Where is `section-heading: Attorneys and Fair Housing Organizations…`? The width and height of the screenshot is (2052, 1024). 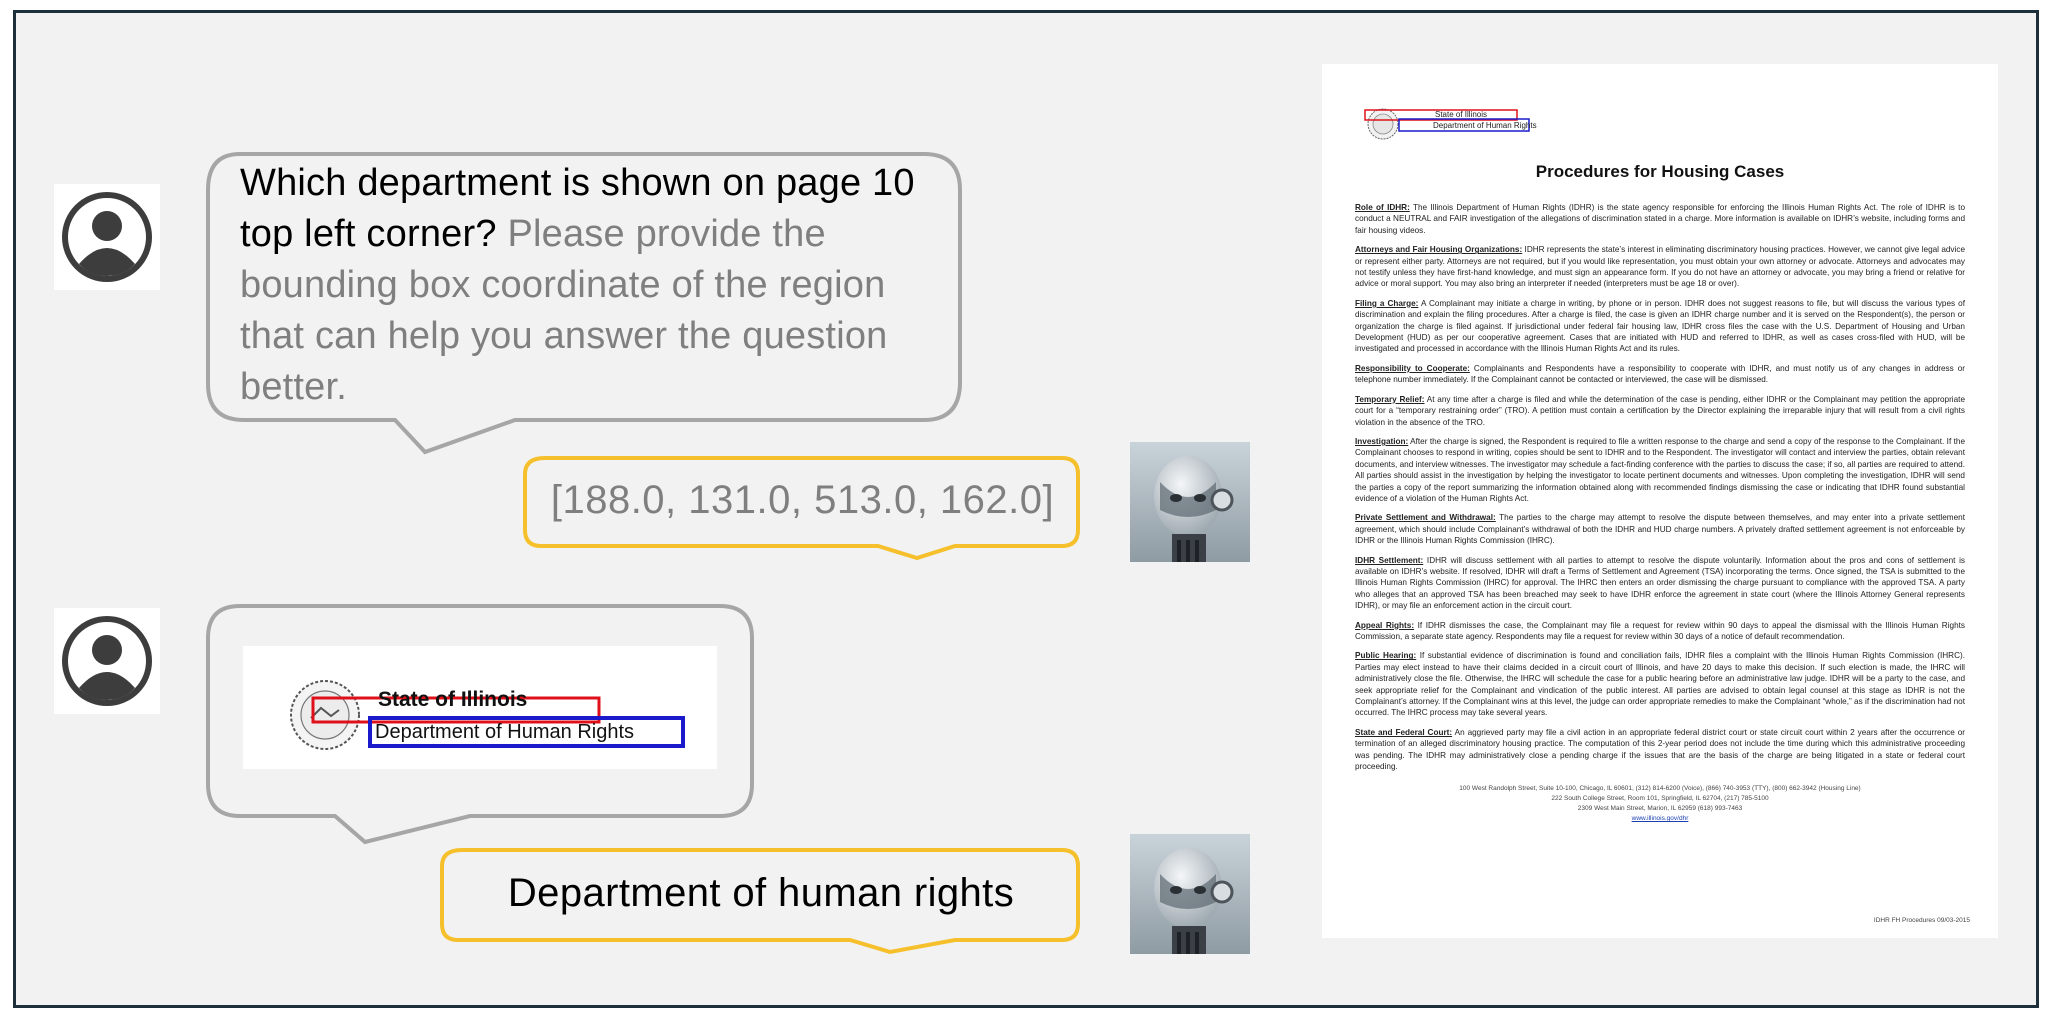
section-heading: Attorneys and Fair Housing Organizations… is located at coordinates (1439, 250).